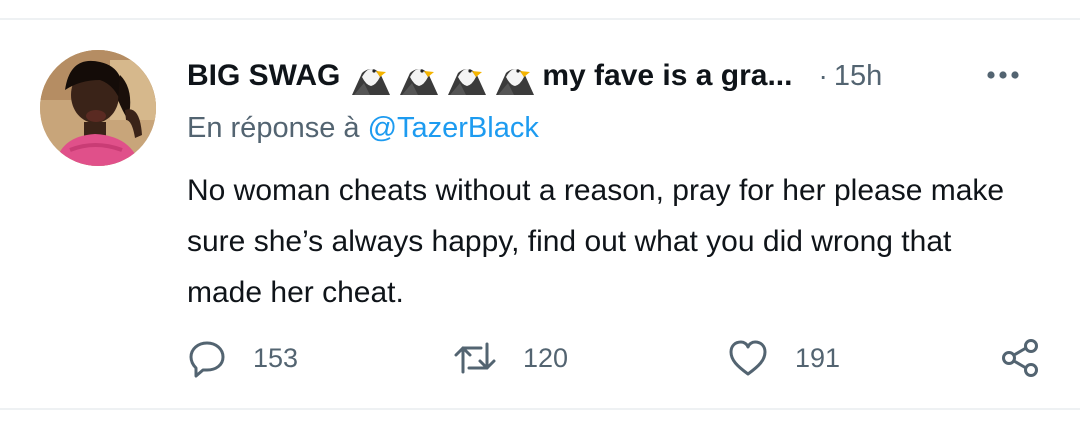  I want to click on name-emoji-group, so click(443, 76).